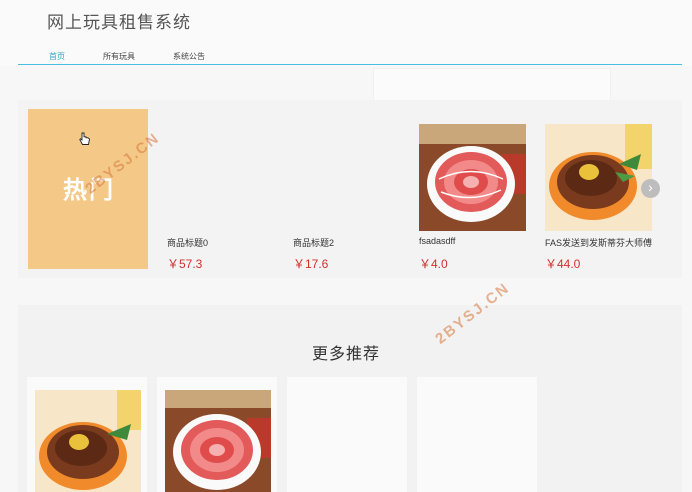 The height and width of the screenshot is (492, 692). What do you see at coordinates (119, 22) in the screenshot?
I see `site-title: 网上玩具租售系统` at bounding box center [119, 22].